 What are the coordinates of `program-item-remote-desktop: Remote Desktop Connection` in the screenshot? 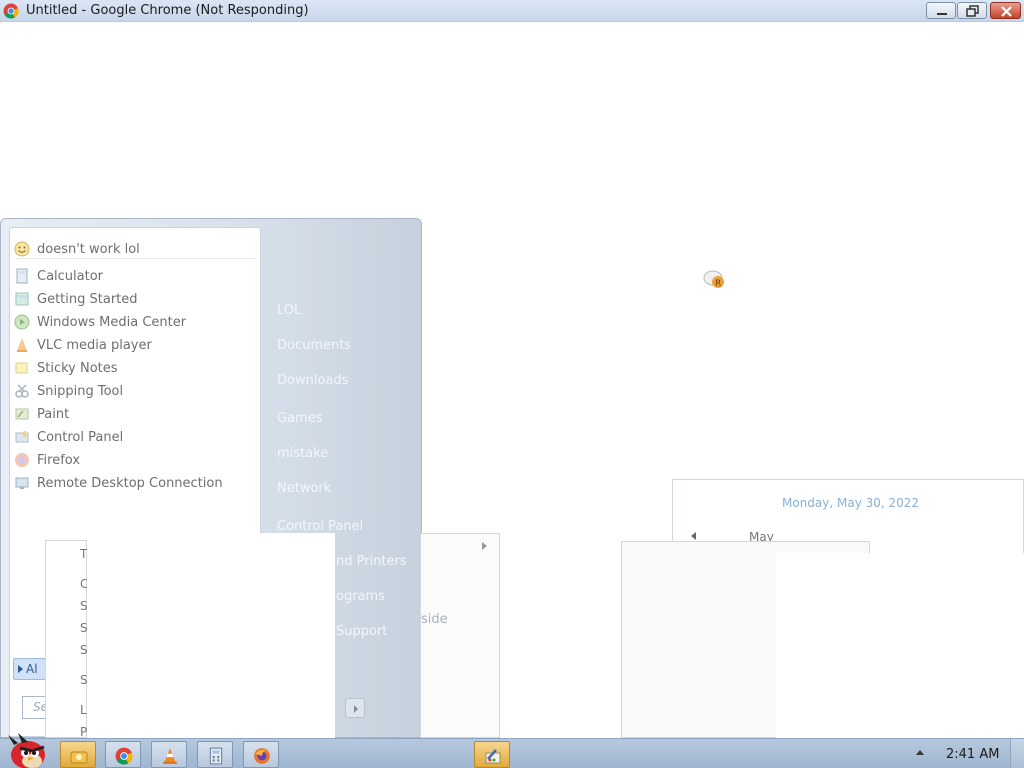 It's located at (136, 483).